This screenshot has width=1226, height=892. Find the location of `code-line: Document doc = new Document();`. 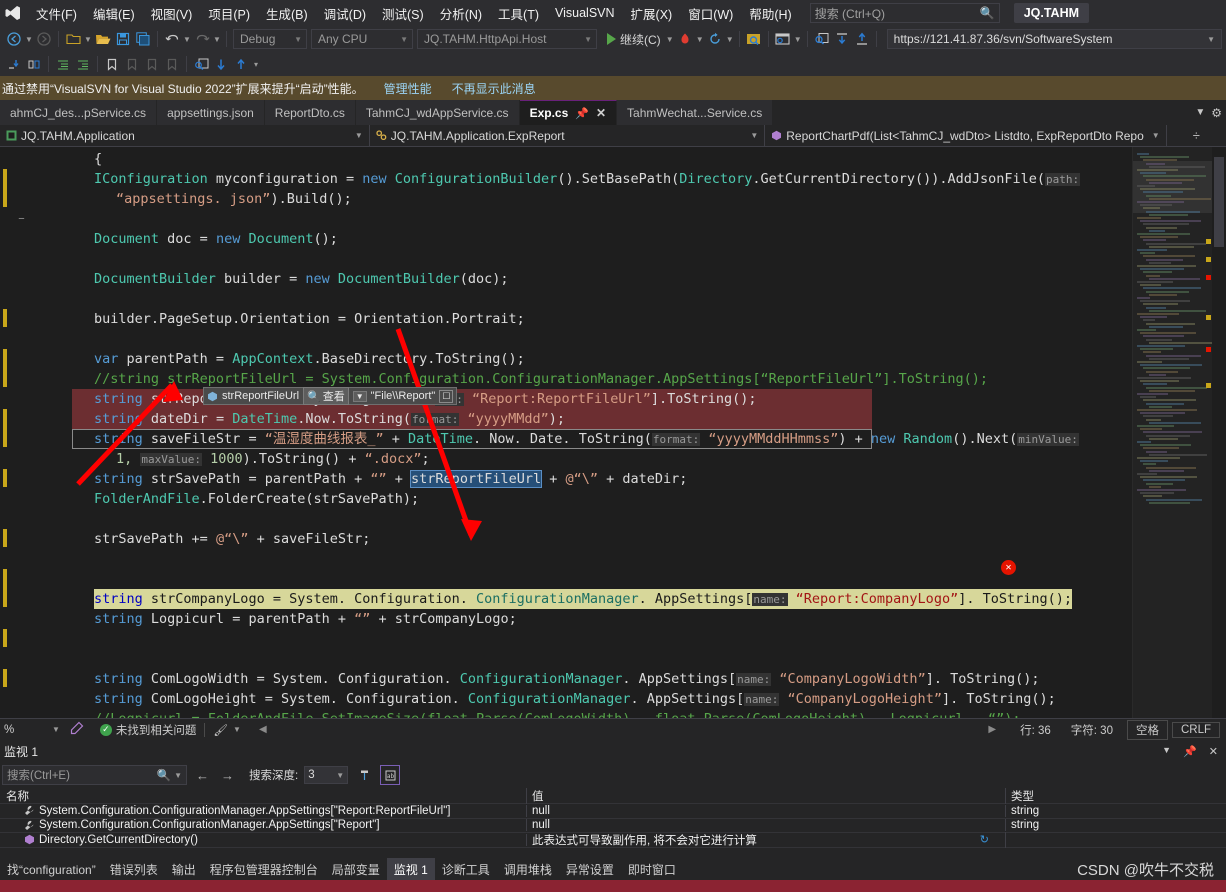

code-line: Document doc = new Document(); is located at coordinates (602, 239).